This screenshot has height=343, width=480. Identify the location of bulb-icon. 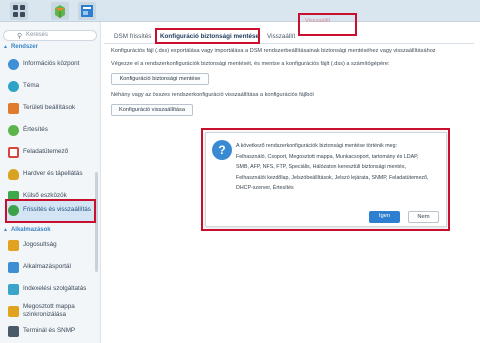
(13, 174).